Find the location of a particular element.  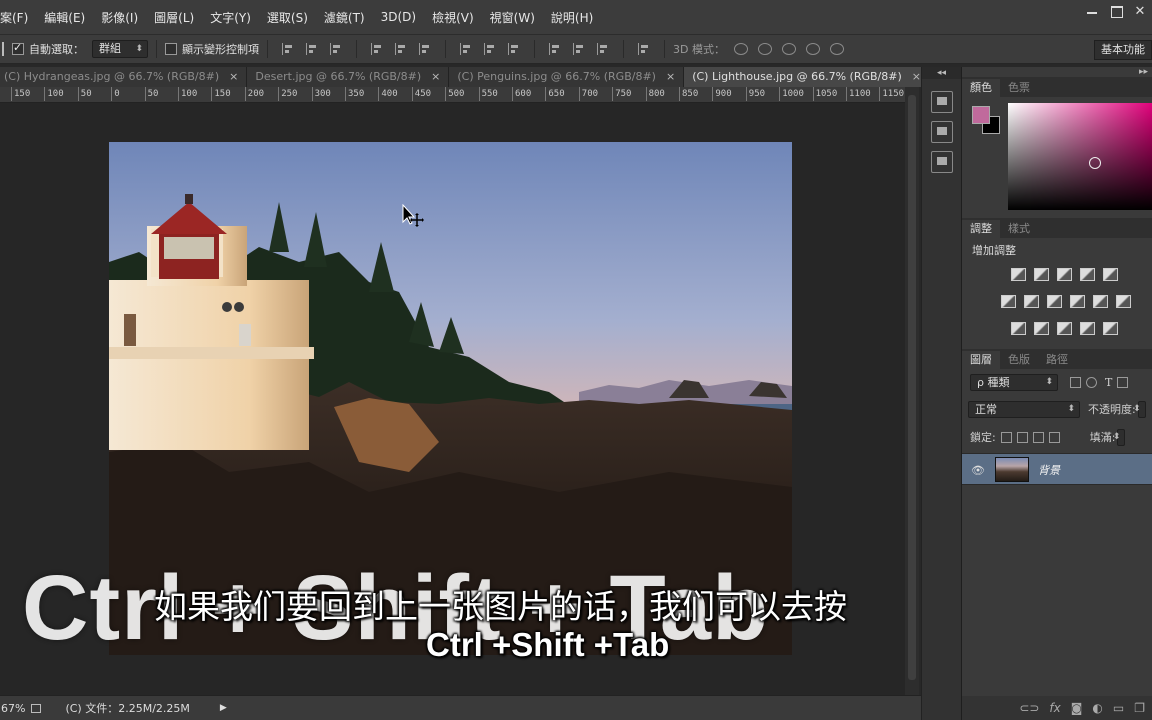

color-picker-field is located at coordinates (1080, 156).